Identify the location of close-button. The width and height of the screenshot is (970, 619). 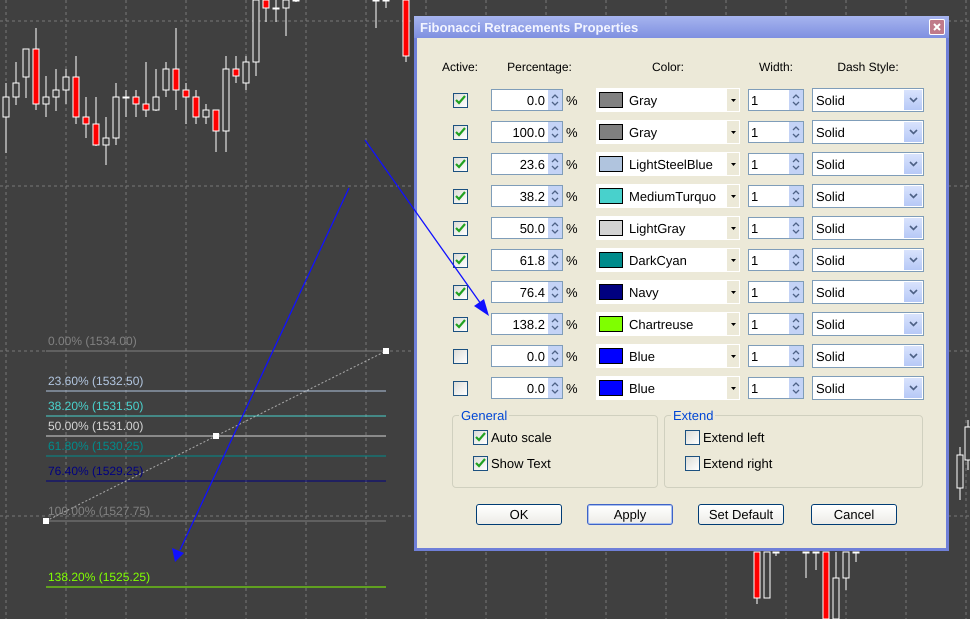
(937, 27).